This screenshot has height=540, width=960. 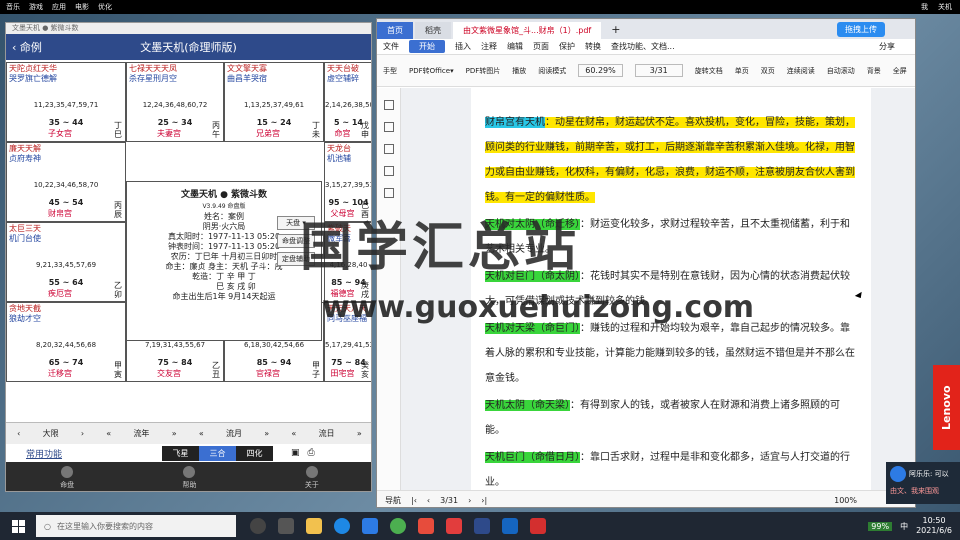 I want to click on clock: 10:50 2021/6/6, so click(x=934, y=526).